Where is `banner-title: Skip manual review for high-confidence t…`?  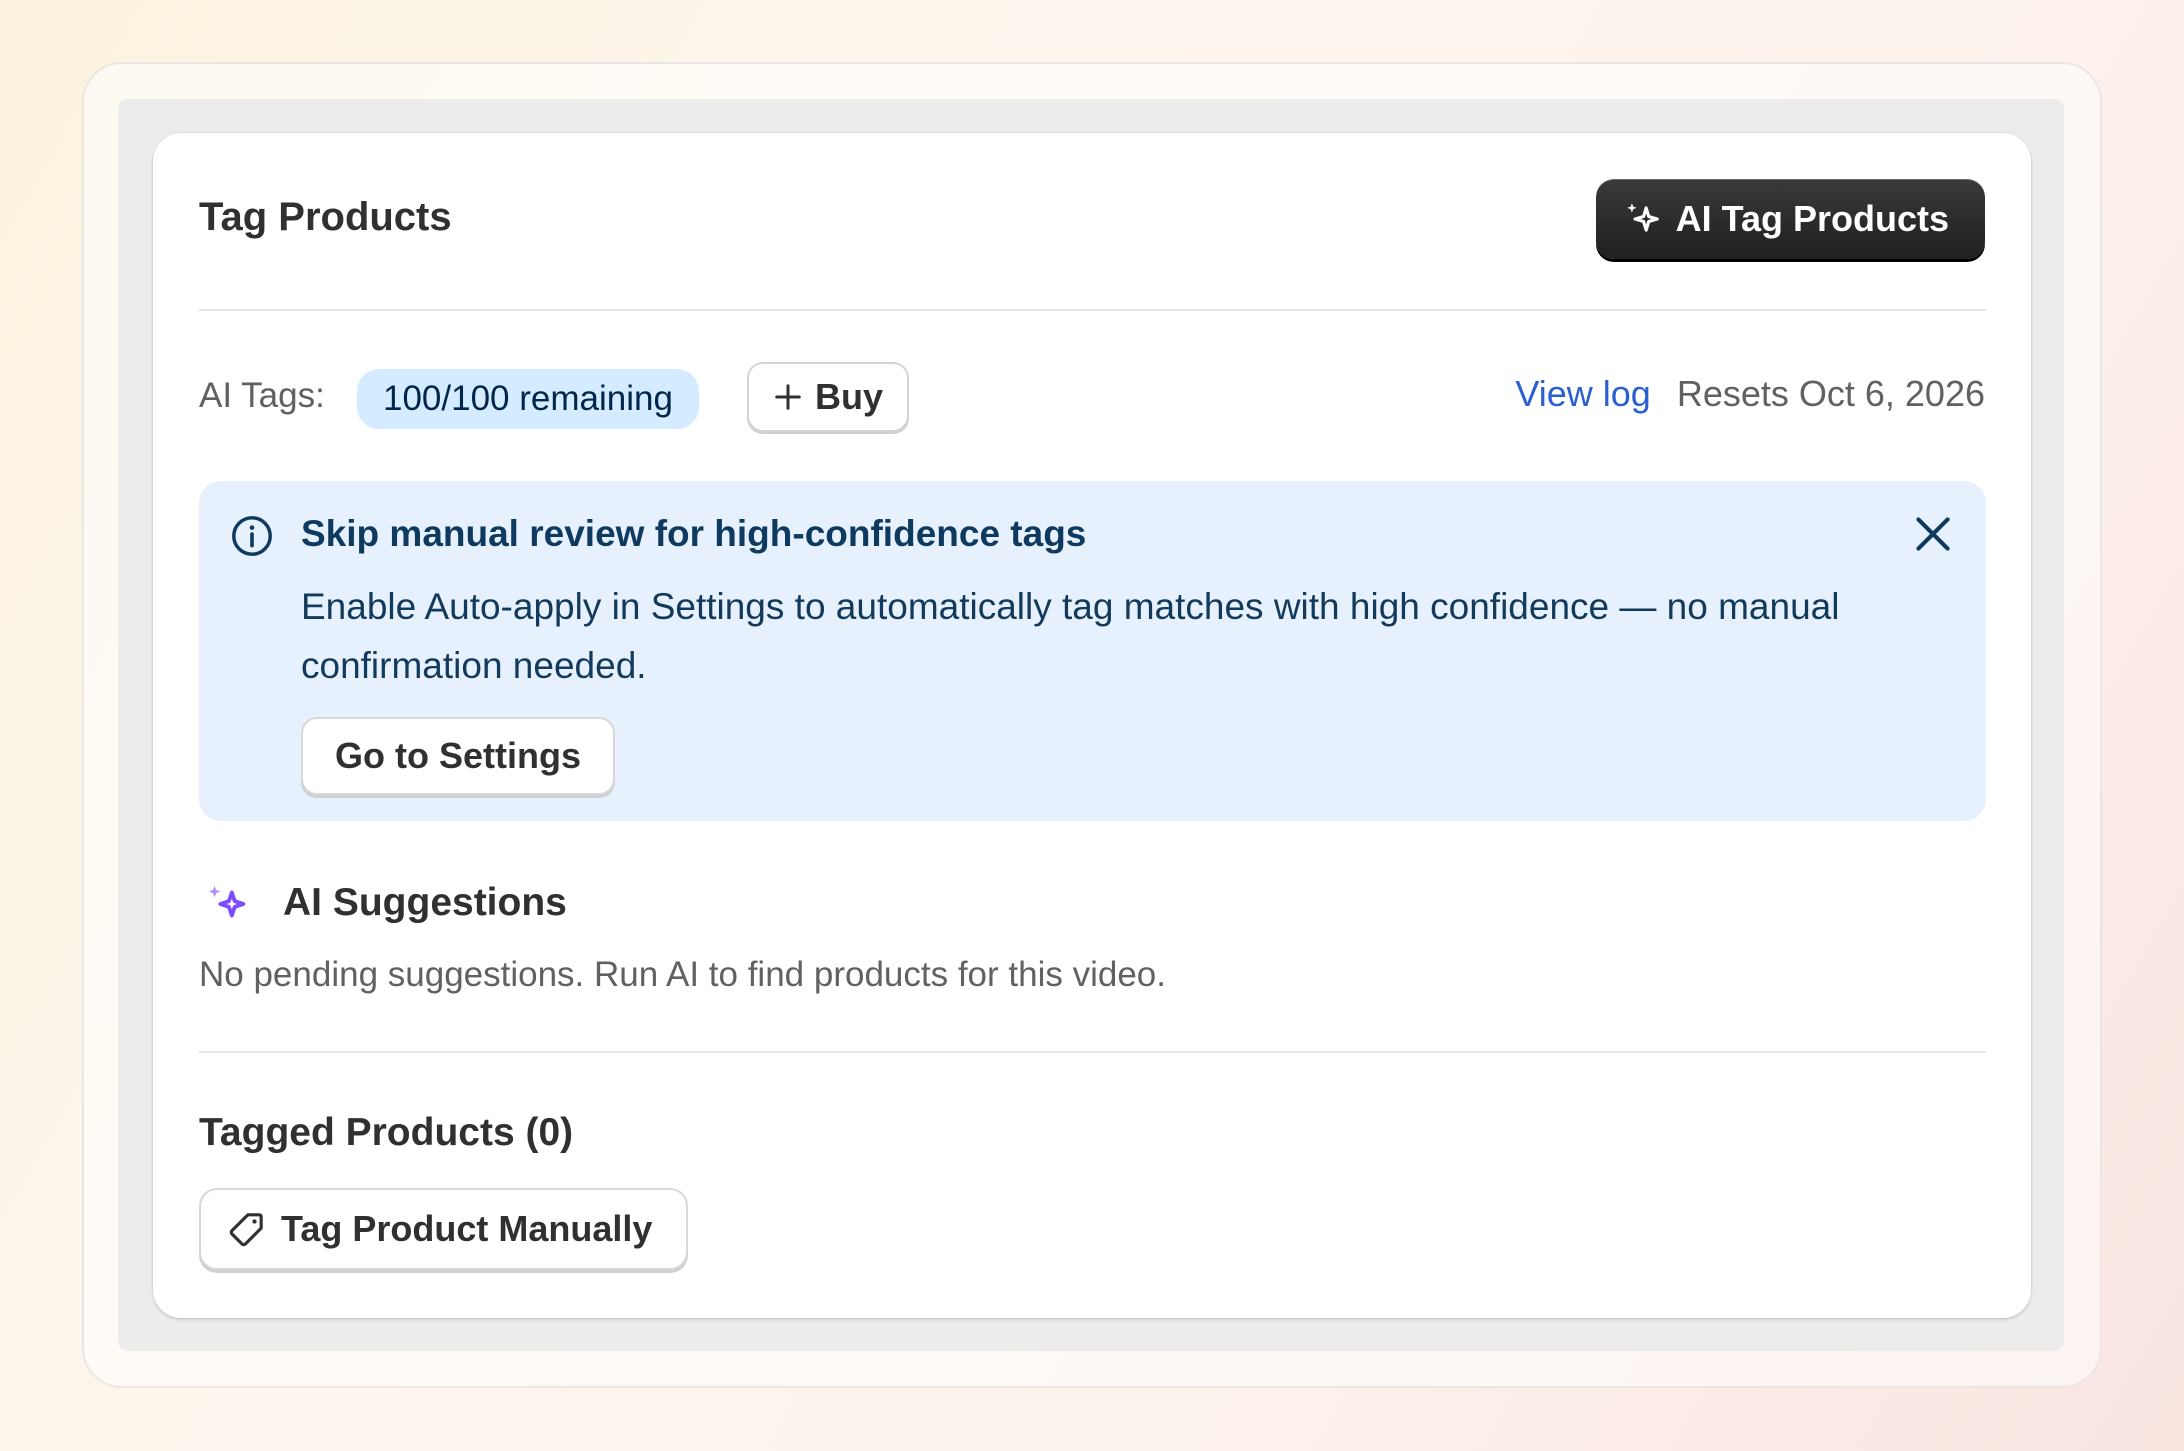
banner-title: Skip manual review for high-confidence t… is located at coordinates (694, 533).